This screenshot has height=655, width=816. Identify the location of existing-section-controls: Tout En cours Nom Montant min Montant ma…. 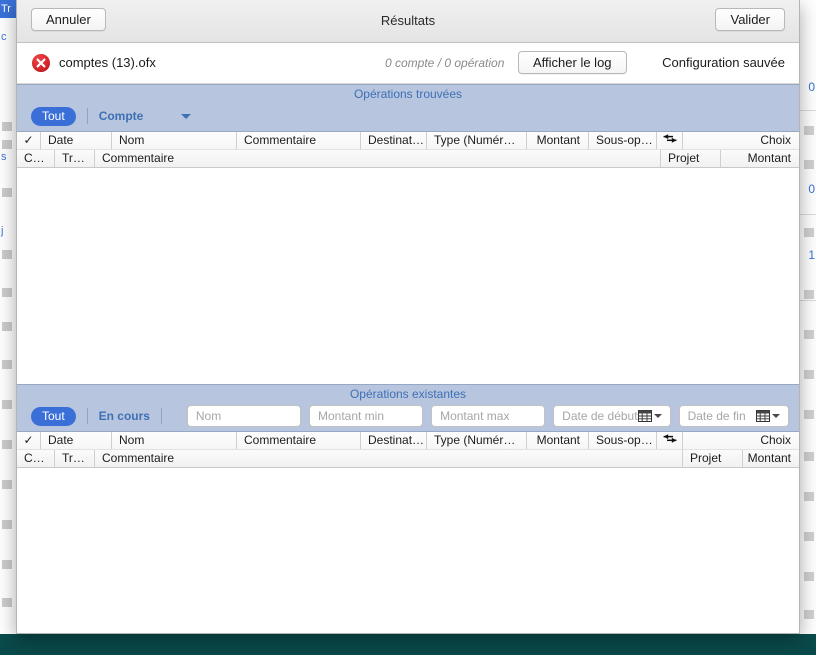
(410, 416).